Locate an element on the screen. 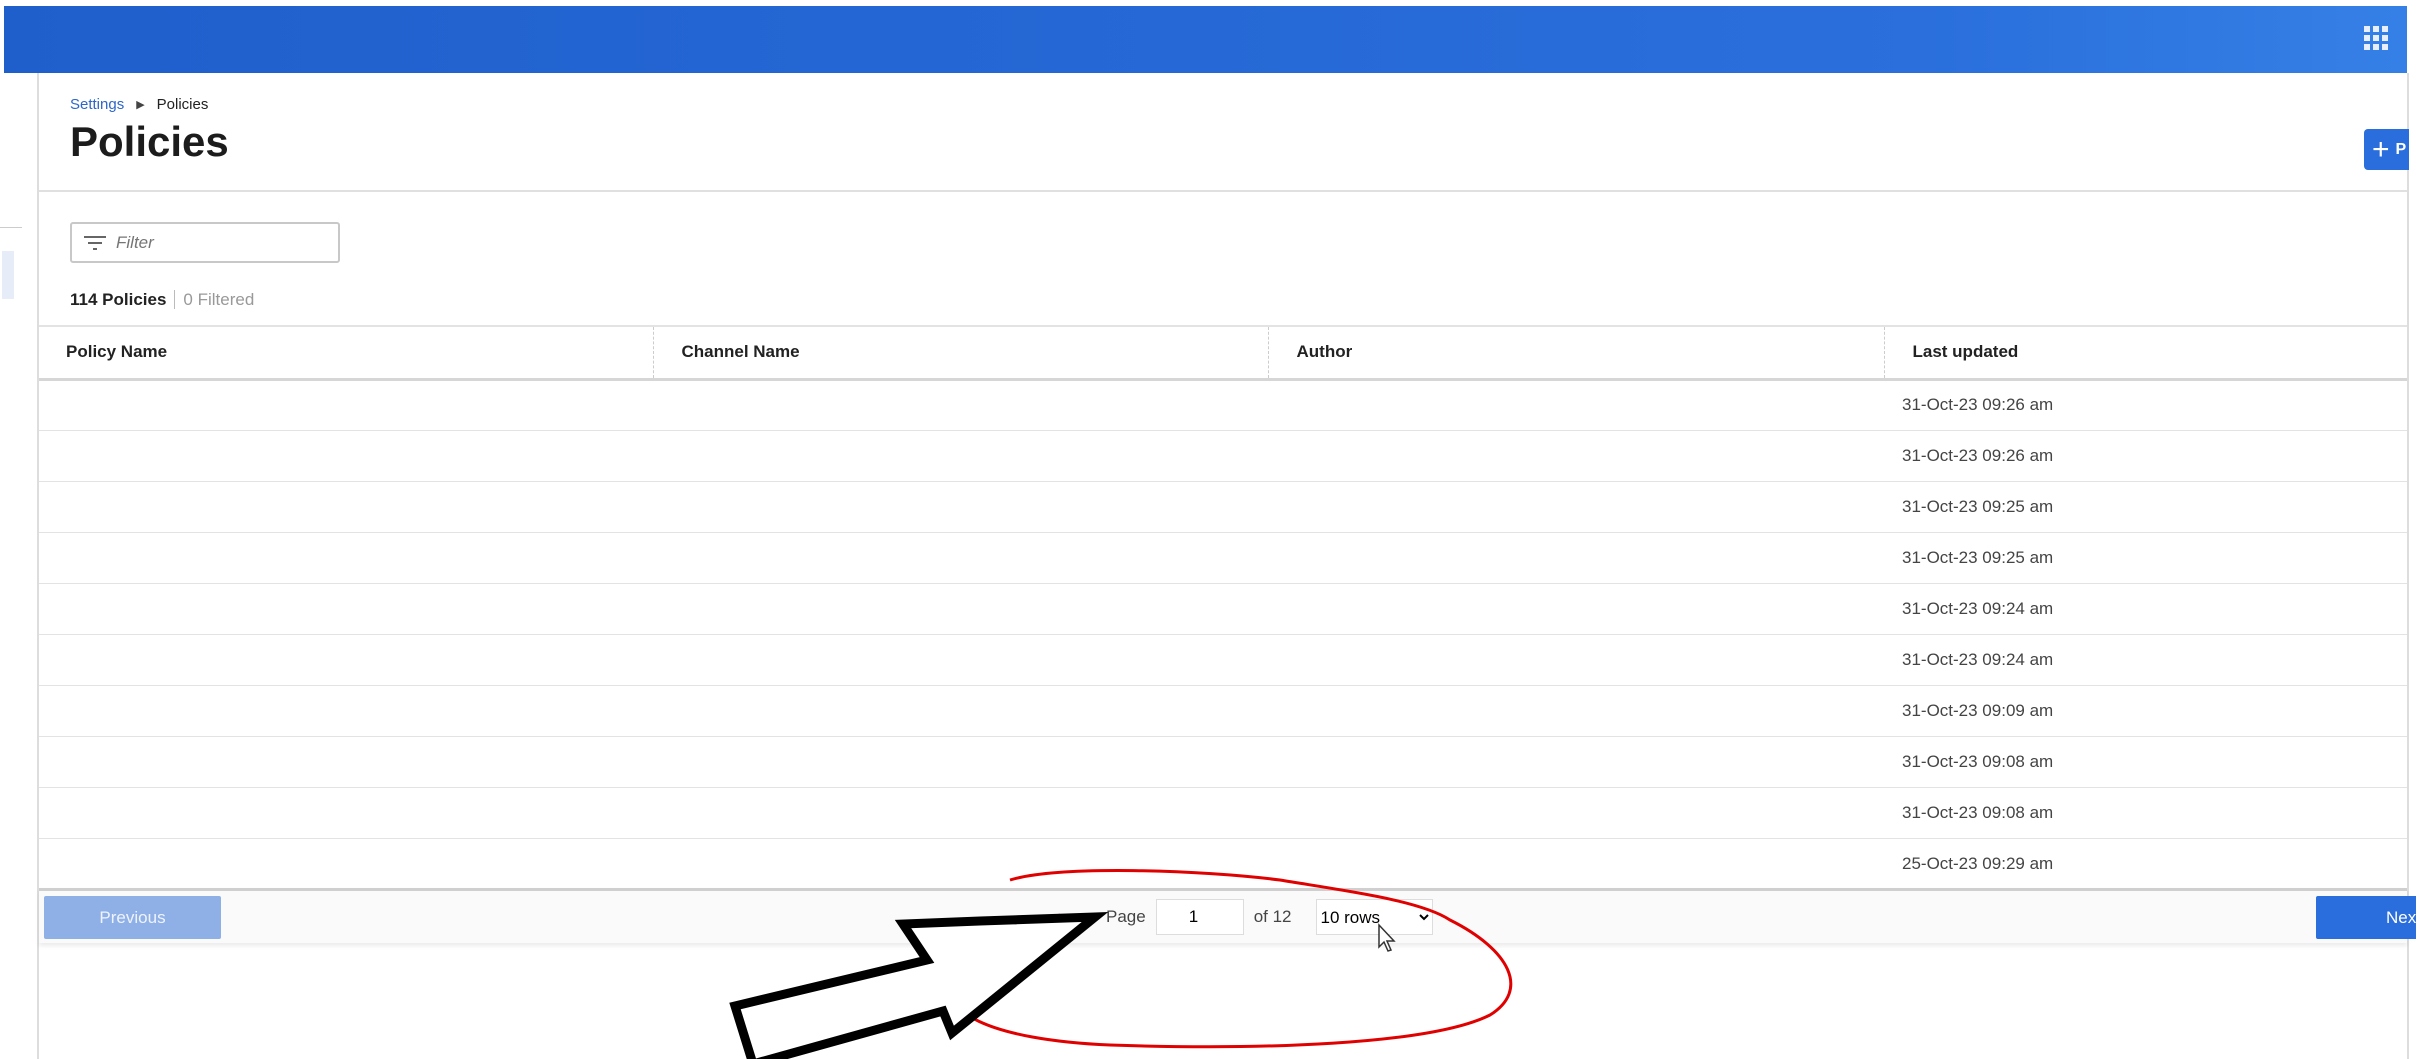  page-label: Page is located at coordinates (1126, 916).